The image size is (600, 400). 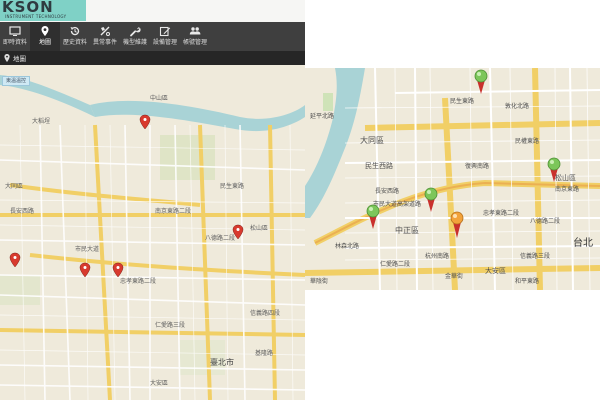 What do you see at coordinates (36, 16) in the screenshot?
I see `logo-subtitle: INSTRUMENT TECHNOLOGY` at bounding box center [36, 16].